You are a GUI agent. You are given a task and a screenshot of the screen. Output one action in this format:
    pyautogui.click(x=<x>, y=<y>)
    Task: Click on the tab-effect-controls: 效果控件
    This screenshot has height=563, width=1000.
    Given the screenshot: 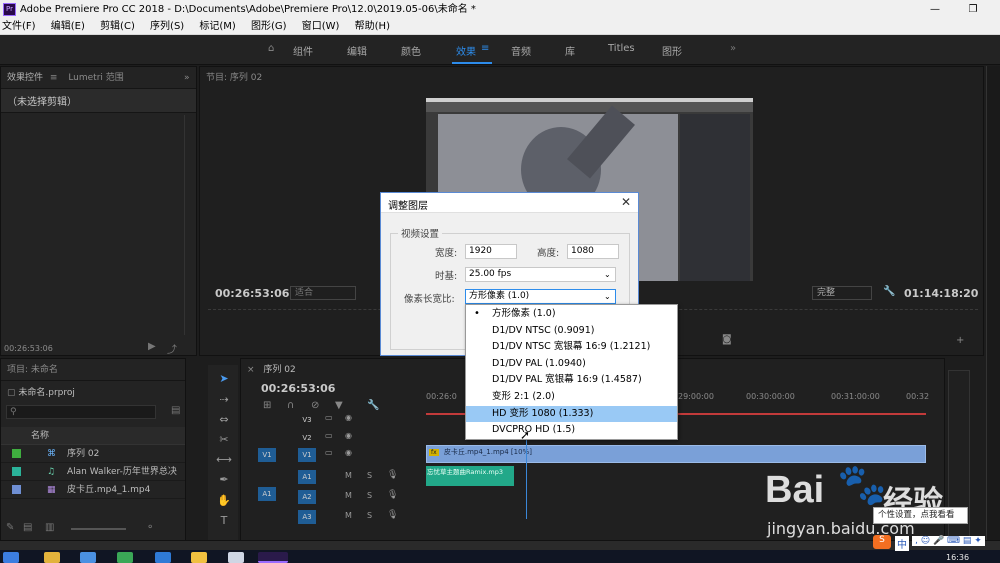 What is the action you would take?
    pyautogui.click(x=25, y=78)
    